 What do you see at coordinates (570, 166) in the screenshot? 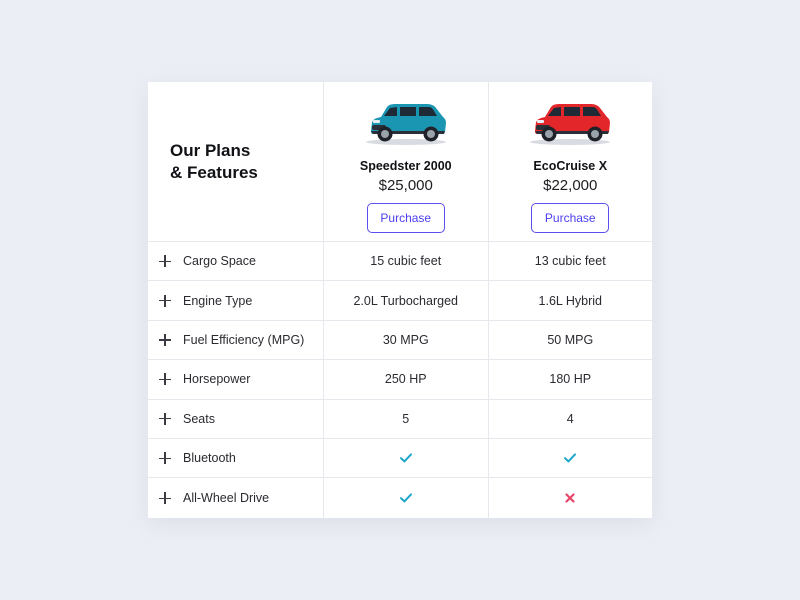
I see `plan-name: EcoCruise X` at bounding box center [570, 166].